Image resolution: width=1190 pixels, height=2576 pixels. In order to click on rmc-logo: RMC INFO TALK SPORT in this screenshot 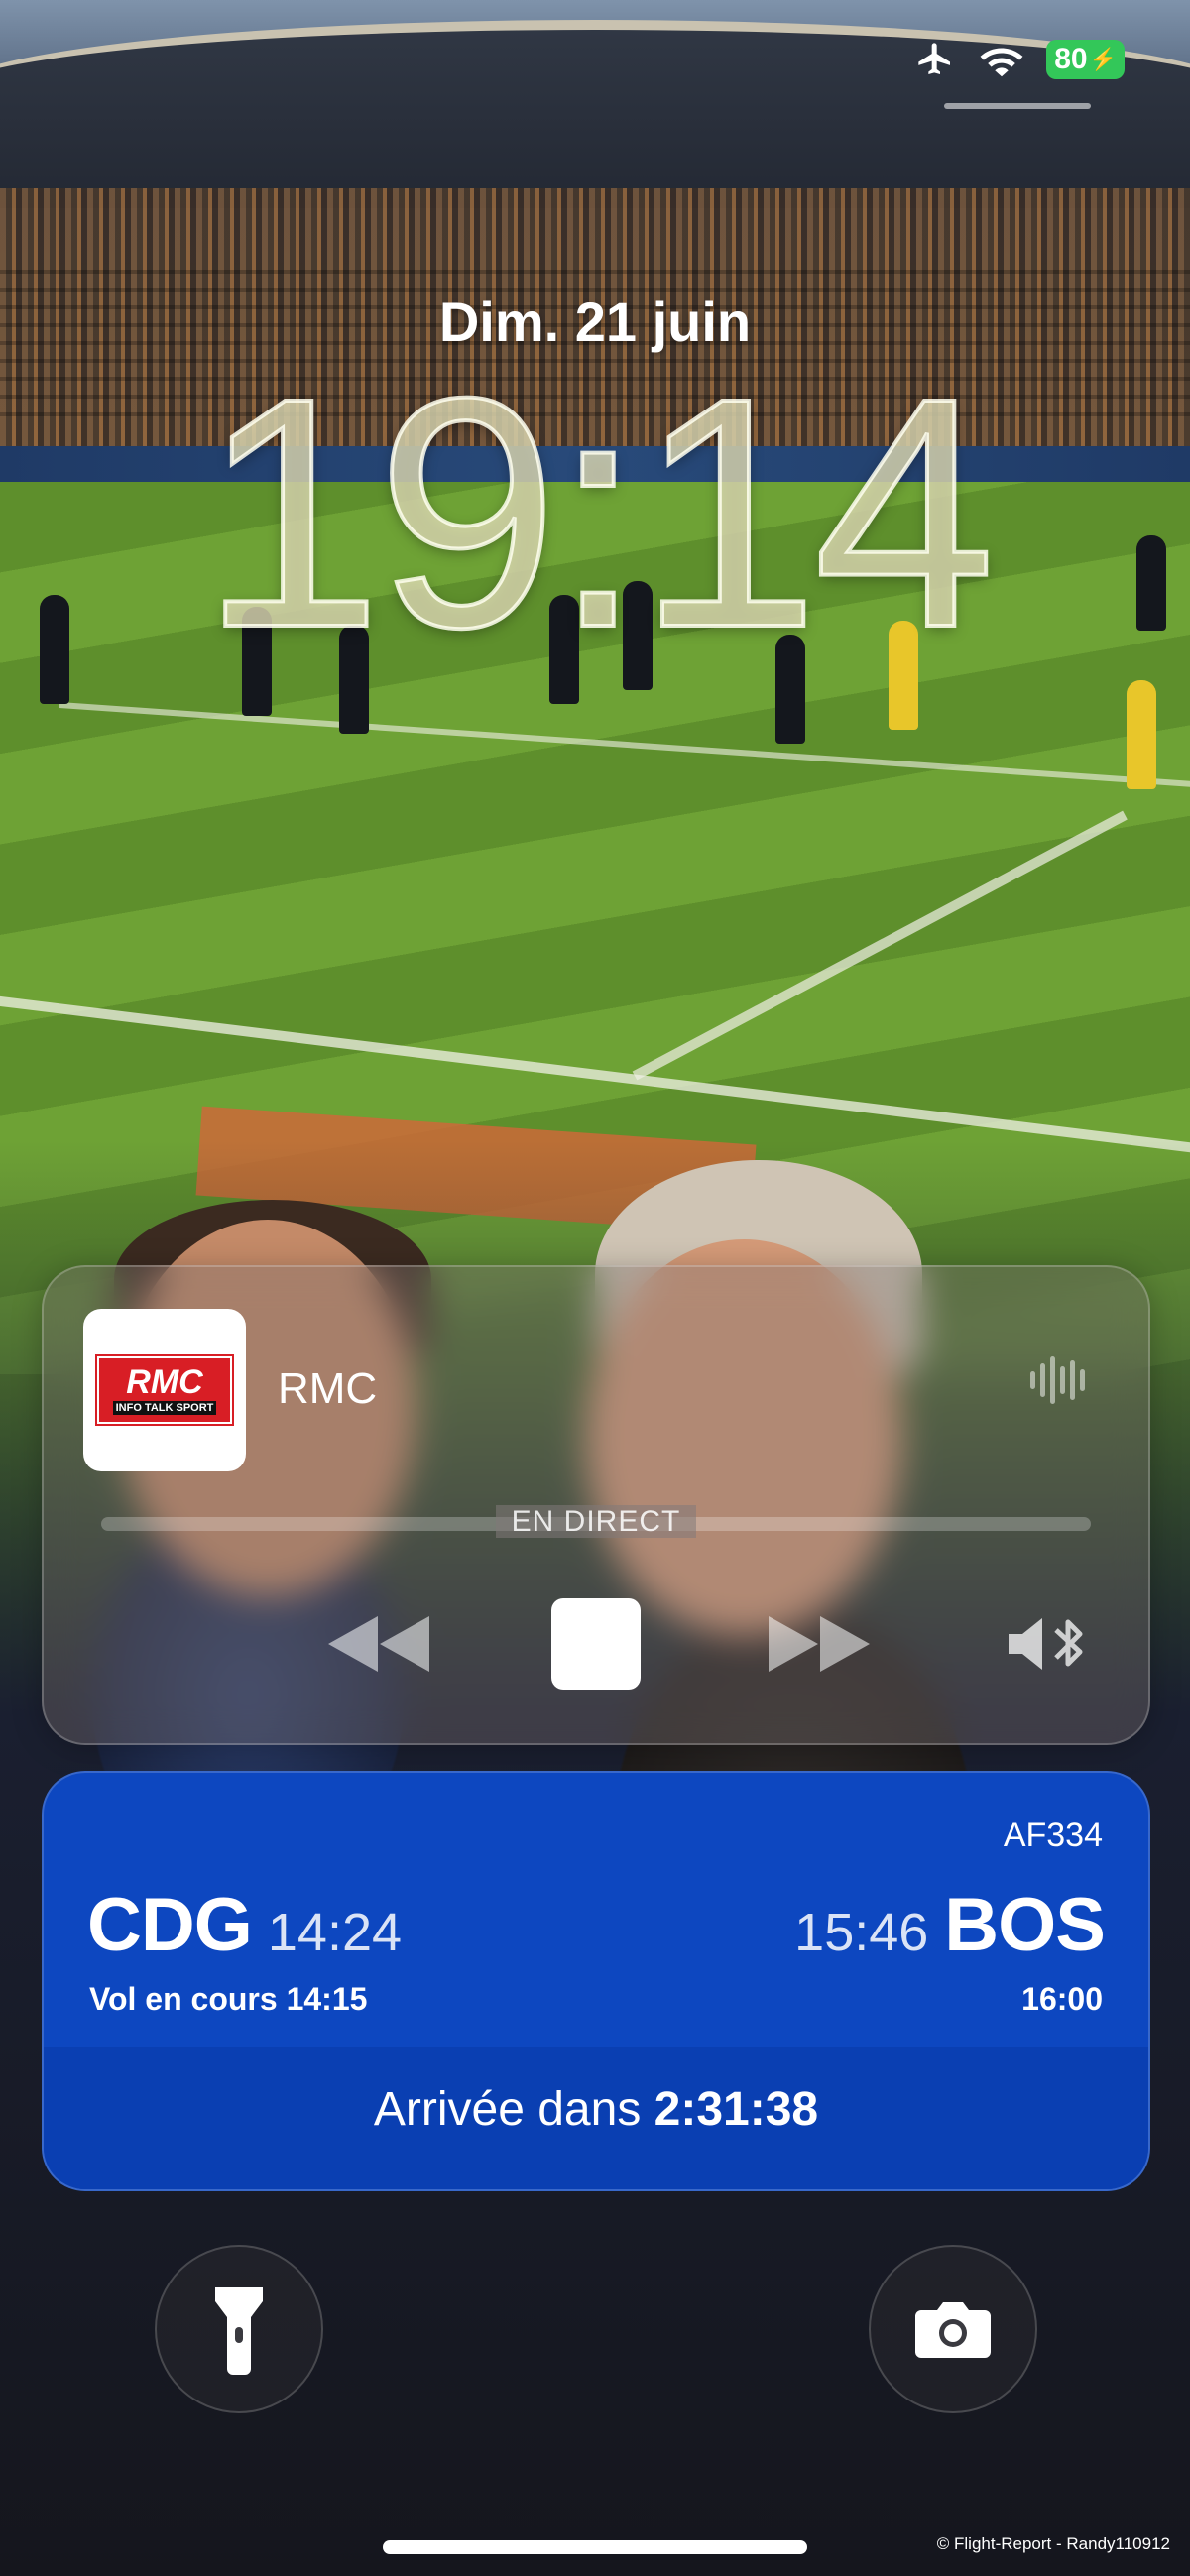, I will do `click(164, 1390)`.